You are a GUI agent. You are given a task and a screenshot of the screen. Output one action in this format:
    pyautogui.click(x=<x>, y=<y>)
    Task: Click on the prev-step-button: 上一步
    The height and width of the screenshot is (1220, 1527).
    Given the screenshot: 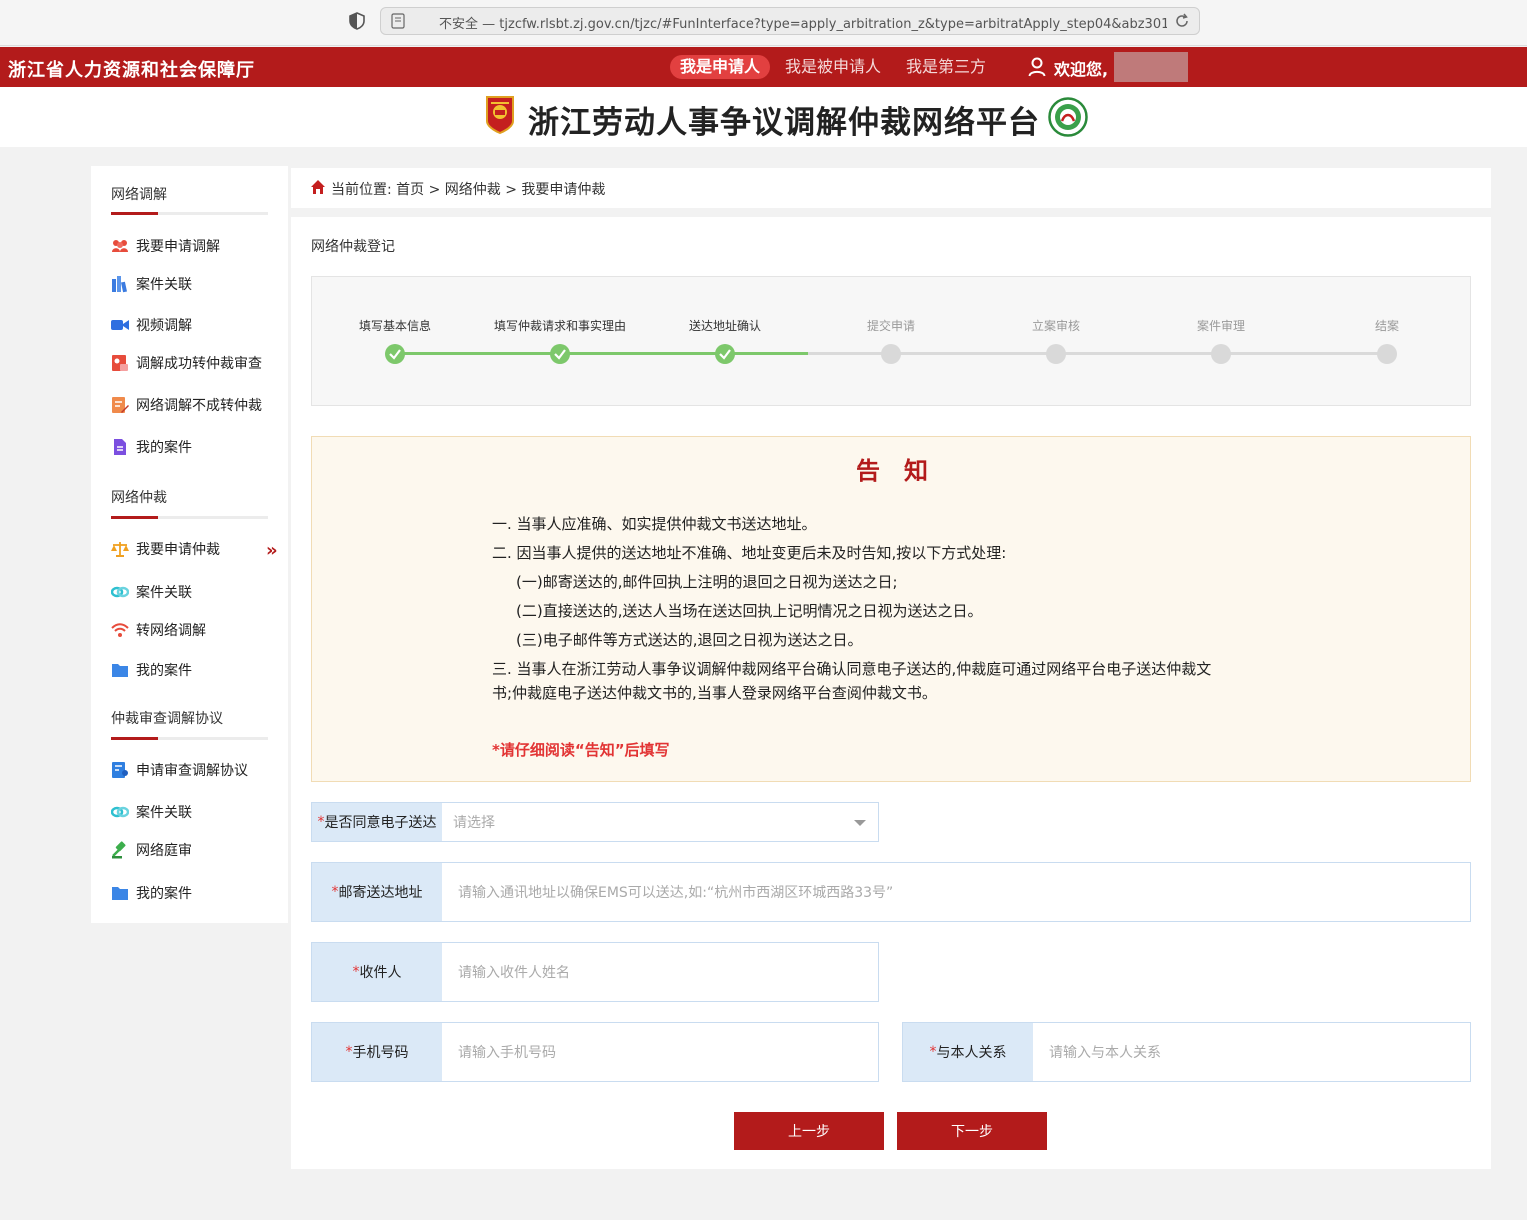 What is the action you would take?
    pyautogui.click(x=809, y=1131)
    